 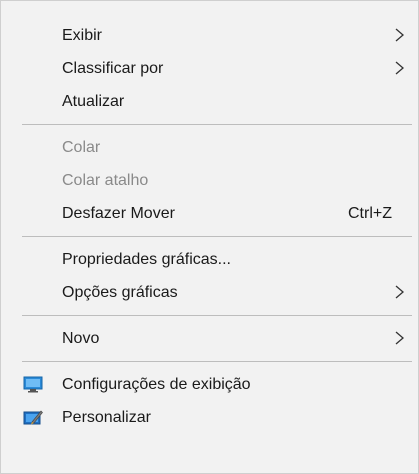 I want to click on menu-item-label: Colar atalho, so click(x=105, y=180).